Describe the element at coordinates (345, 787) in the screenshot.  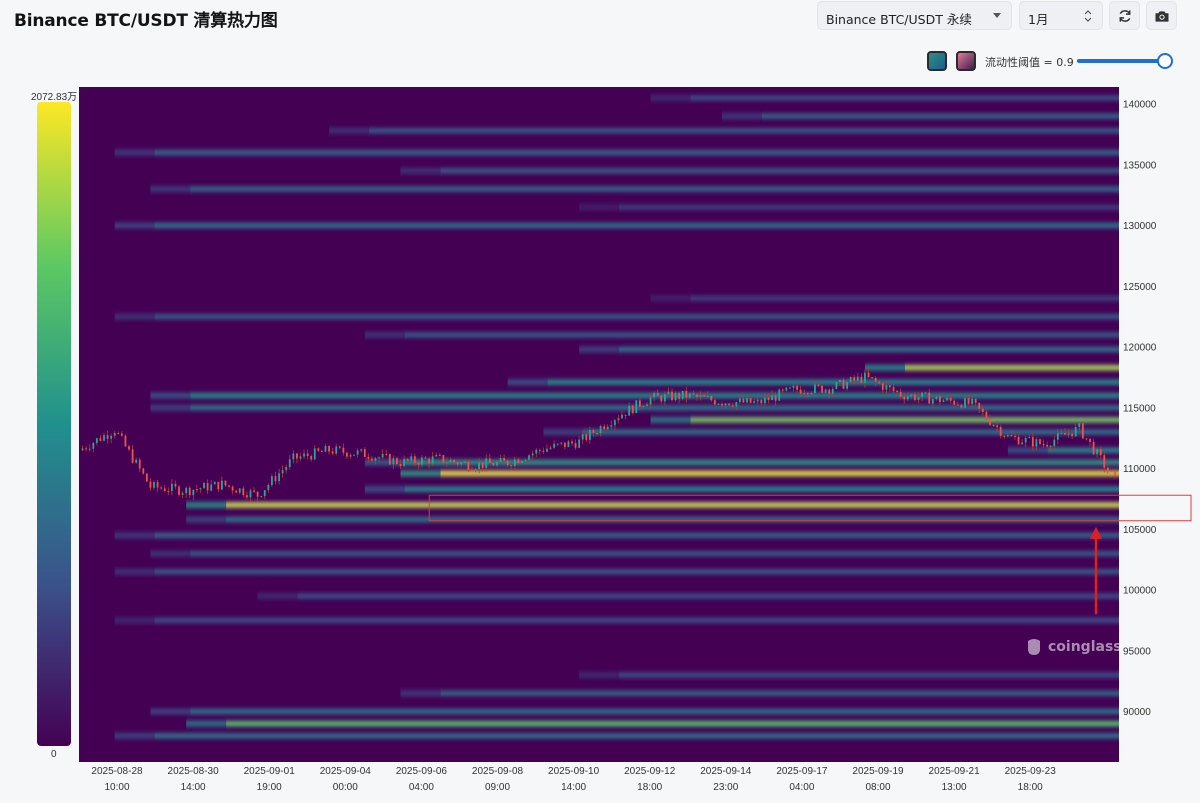
I see `x-tick-time: 00:00` at that location.